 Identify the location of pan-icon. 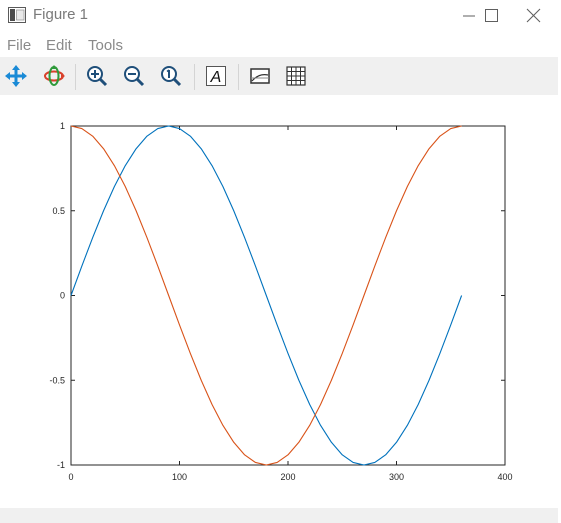
(16, 76).